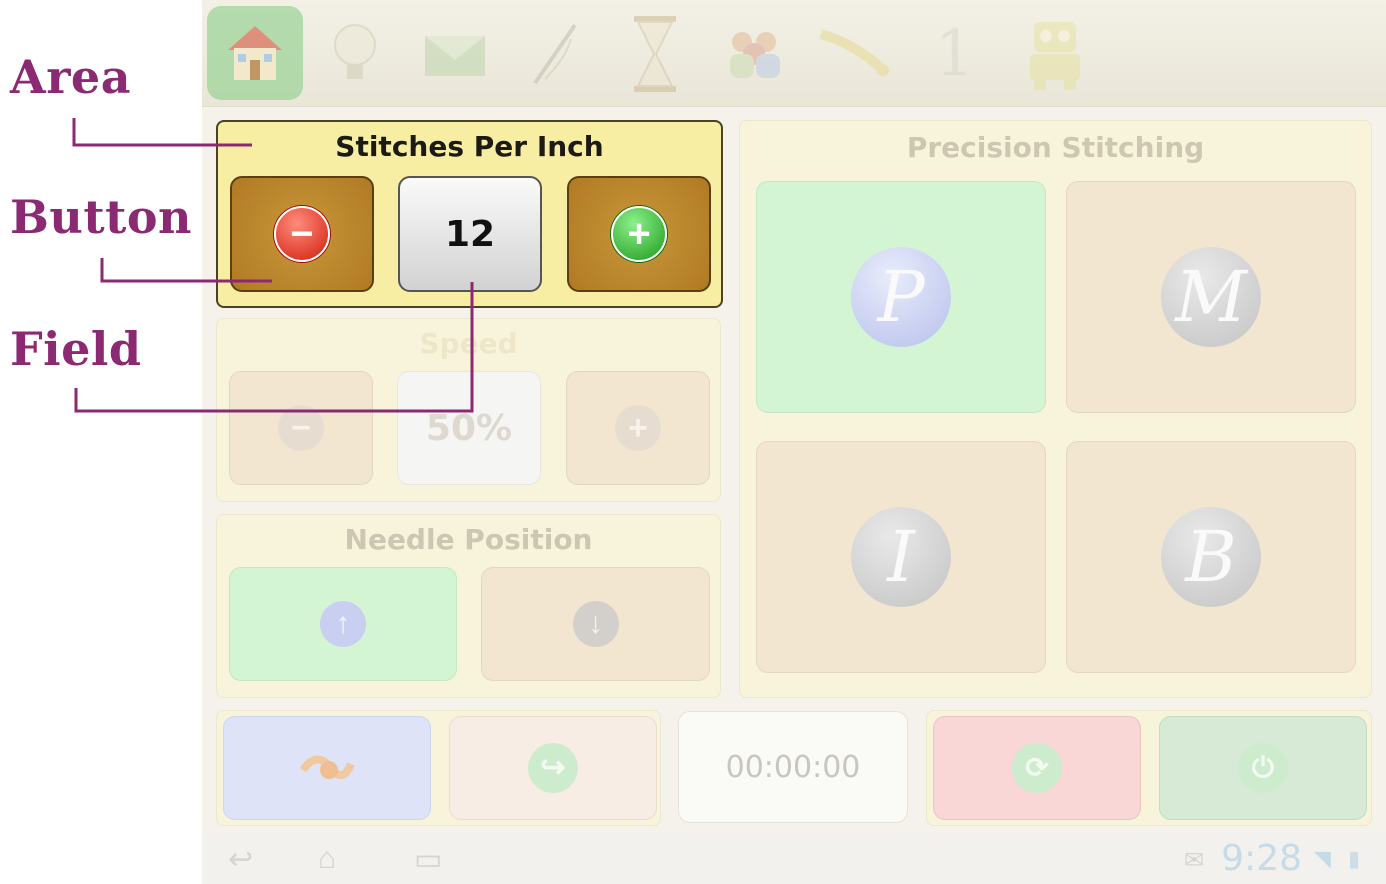 Image resolution: width=1386 pixels, height=884 pixels. I want to click on speed-value: 50%, so click(469, 428).